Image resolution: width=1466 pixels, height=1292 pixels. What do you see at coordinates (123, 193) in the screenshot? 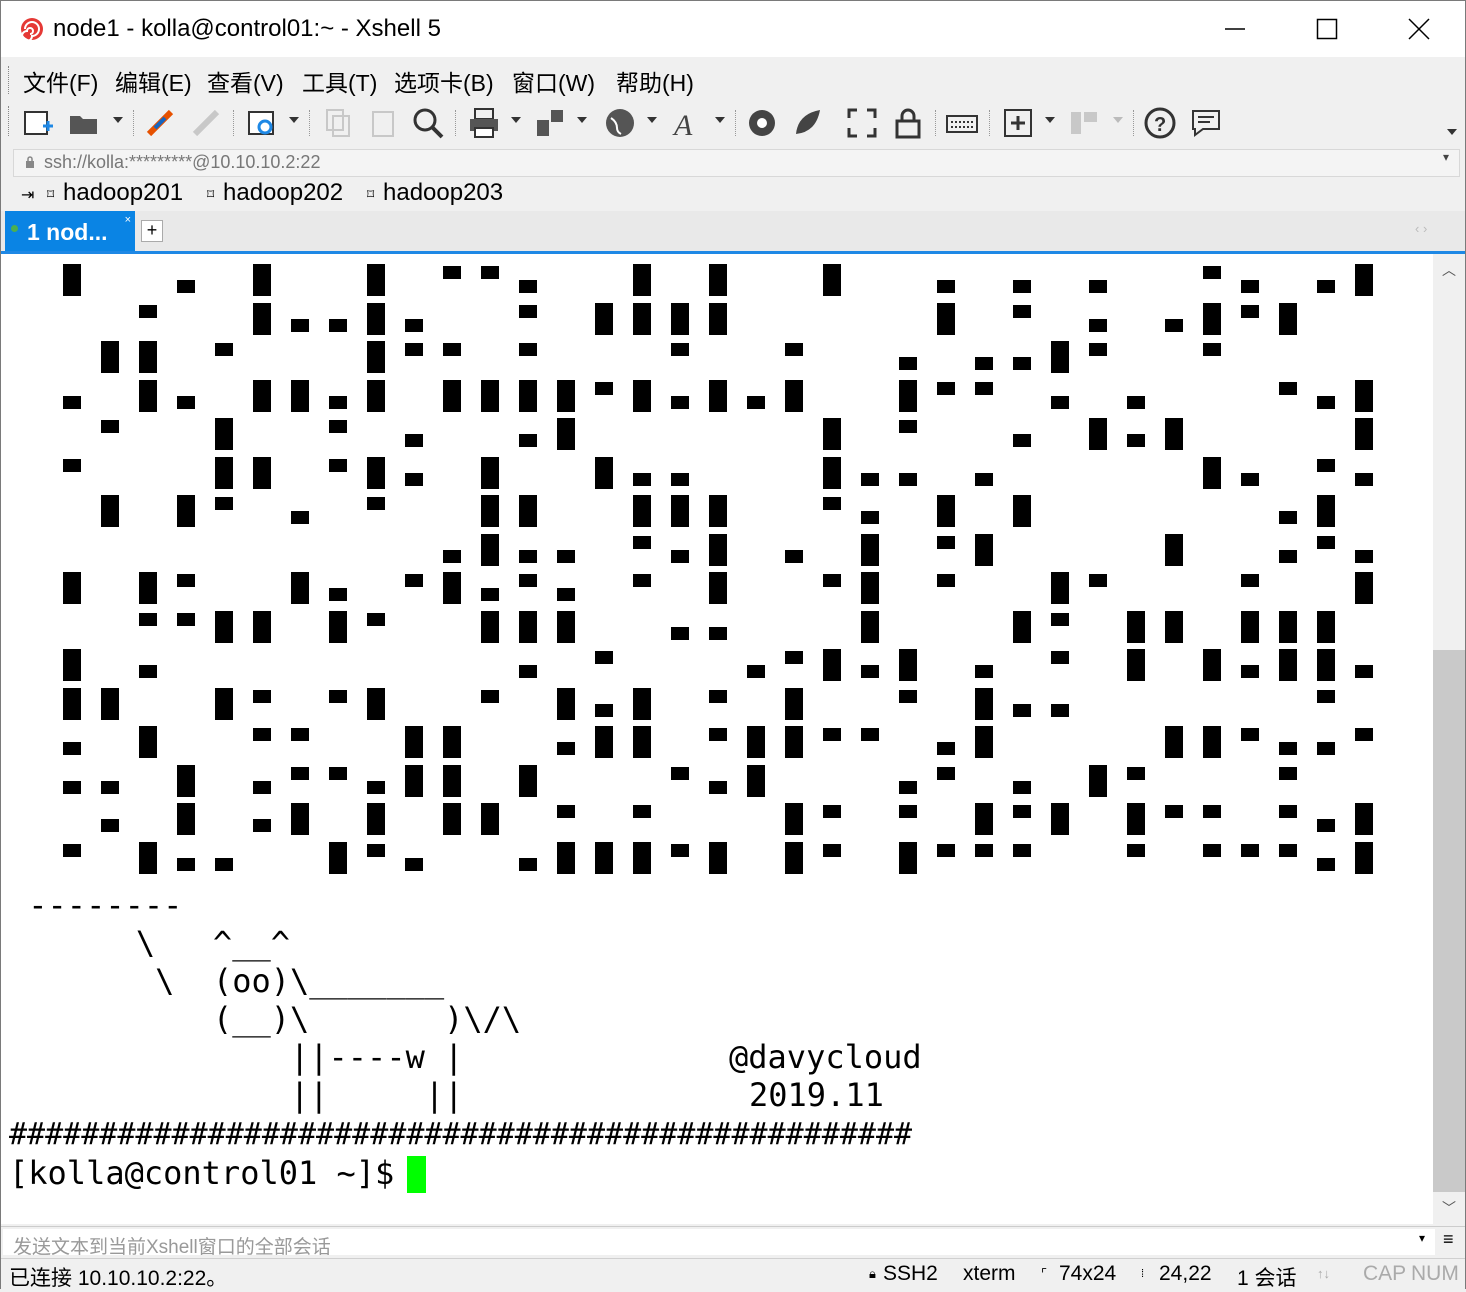
I see `link-hadoop201: hadoop201` at bounding box center [123, 193].